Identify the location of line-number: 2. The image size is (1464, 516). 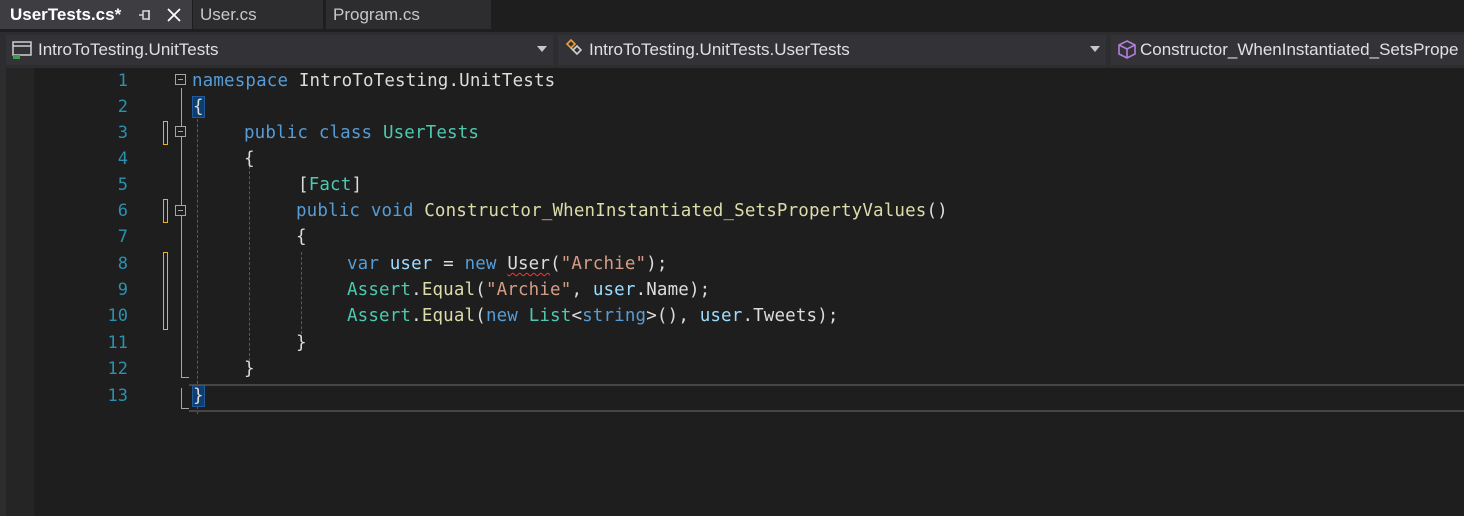
(122, 107).